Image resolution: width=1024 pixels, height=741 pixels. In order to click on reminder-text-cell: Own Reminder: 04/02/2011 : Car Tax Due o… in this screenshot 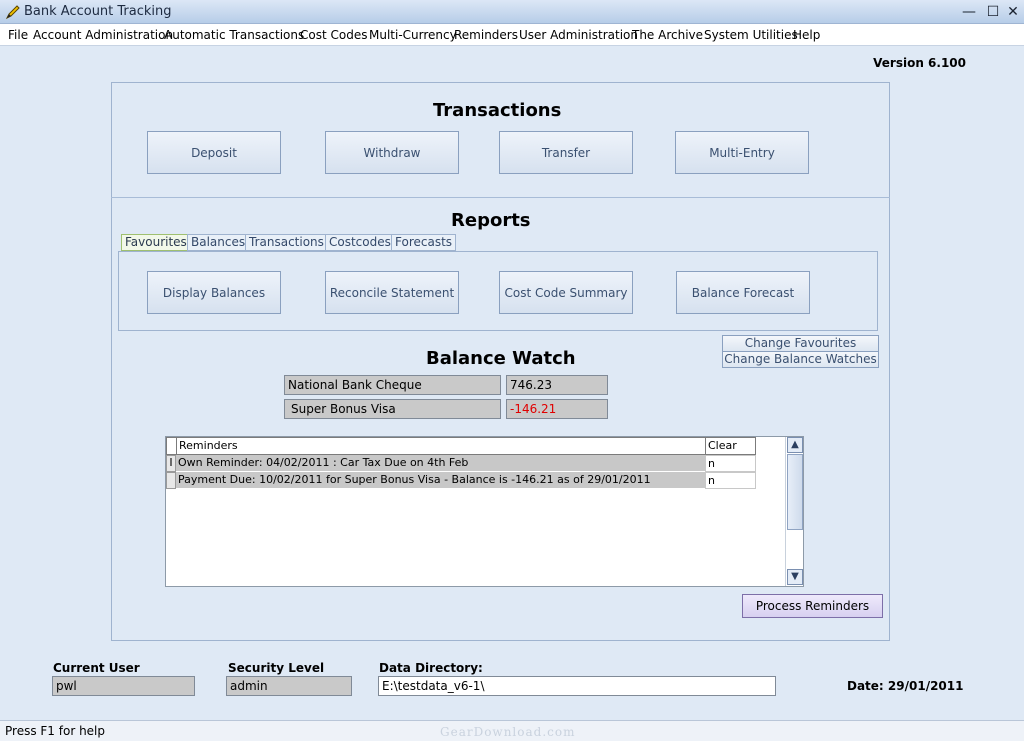, I will do `click(440, 463)`.